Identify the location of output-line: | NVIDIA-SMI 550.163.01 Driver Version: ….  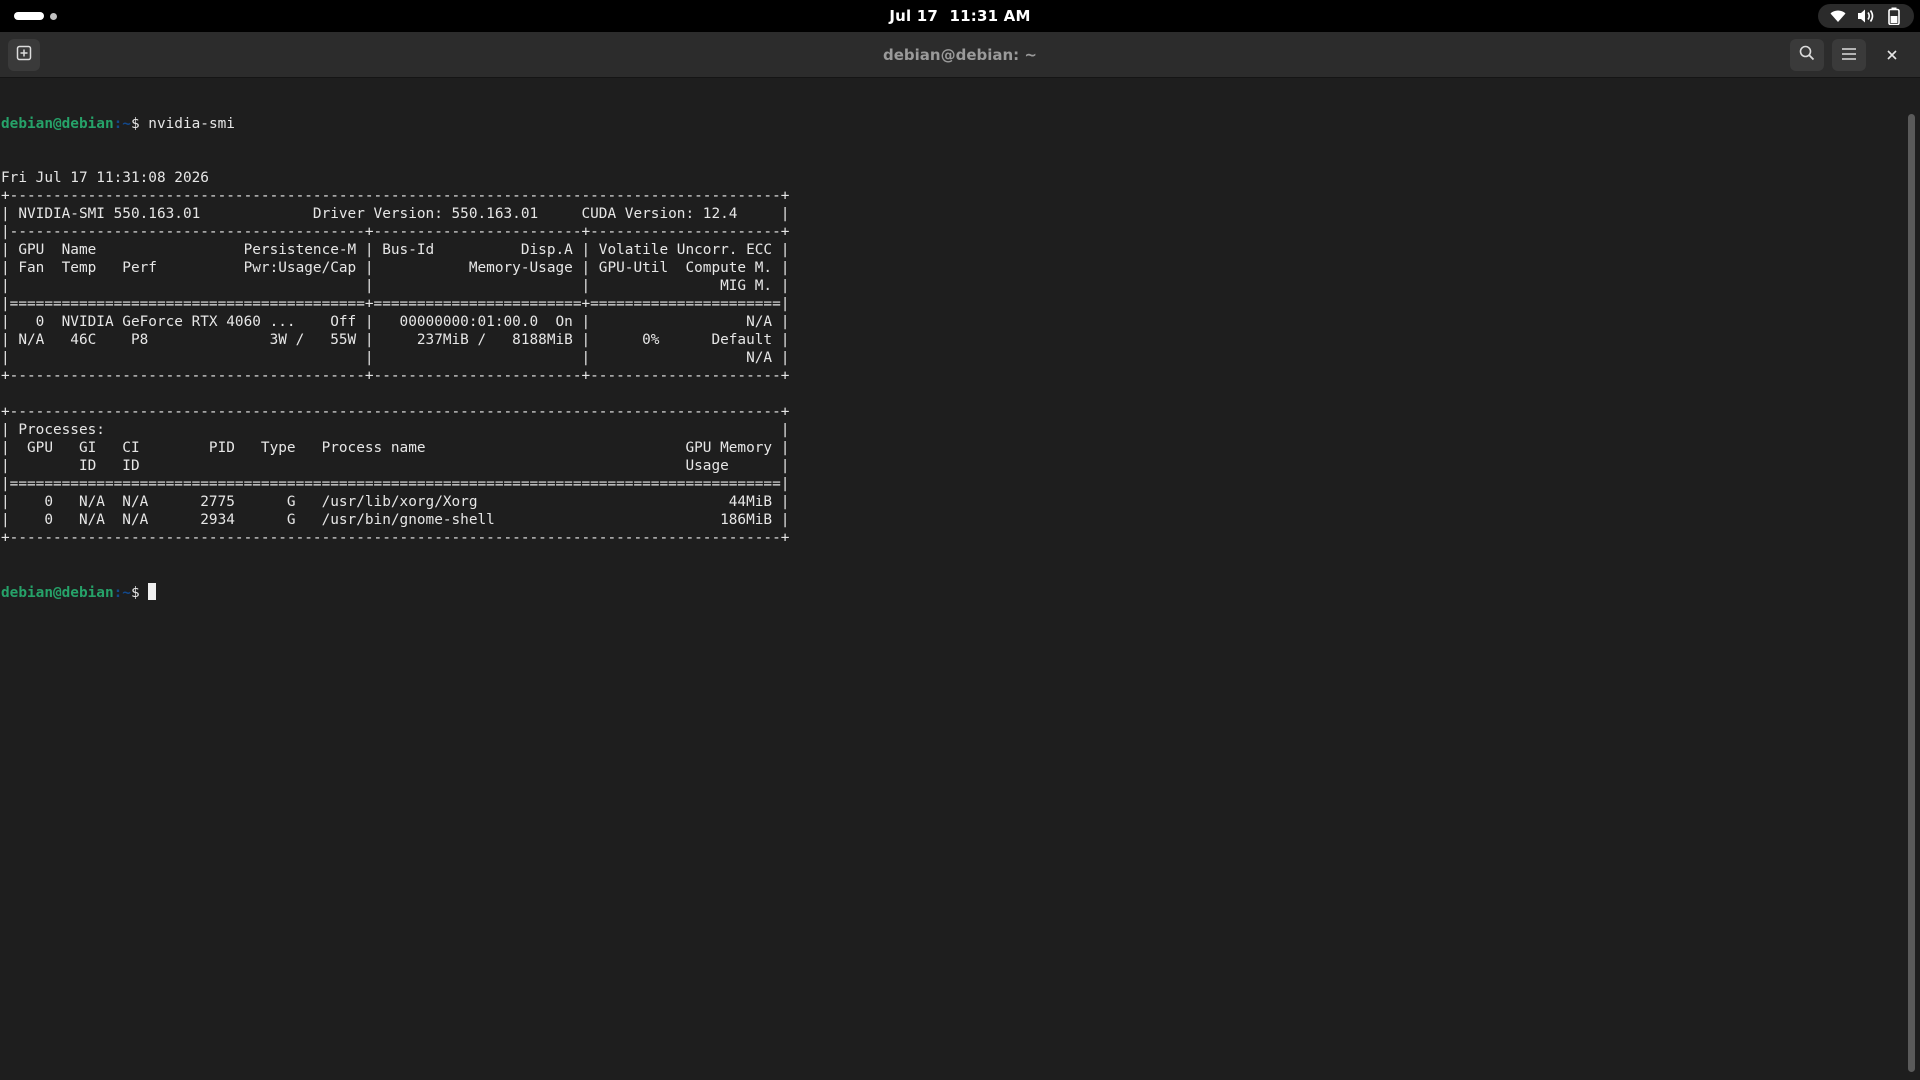
(395, 214).